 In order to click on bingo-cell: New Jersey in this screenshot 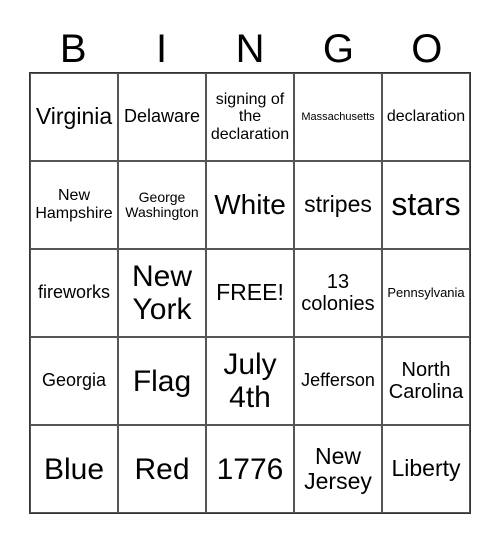, I will do `click(338, 469)`.